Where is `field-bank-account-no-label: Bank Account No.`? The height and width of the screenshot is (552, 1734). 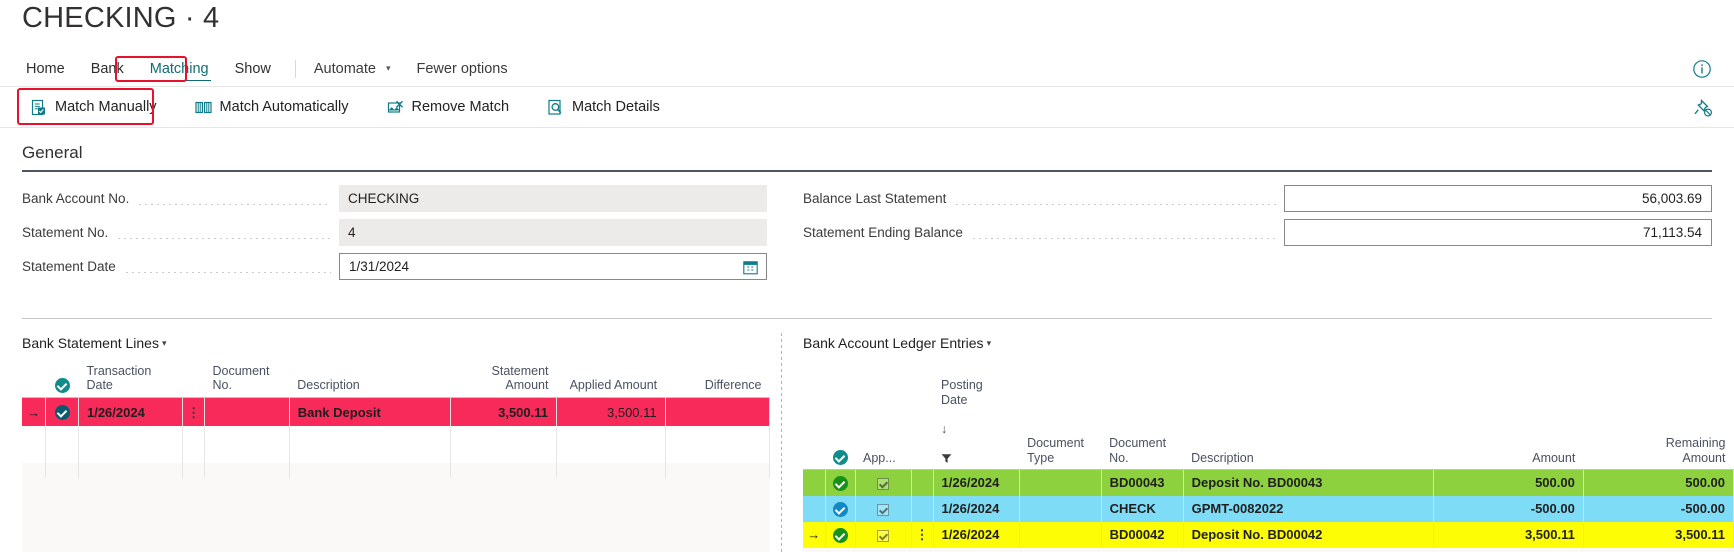 field-bank-account-no-label: Bank Account No. is located at coordinates (76, 198).